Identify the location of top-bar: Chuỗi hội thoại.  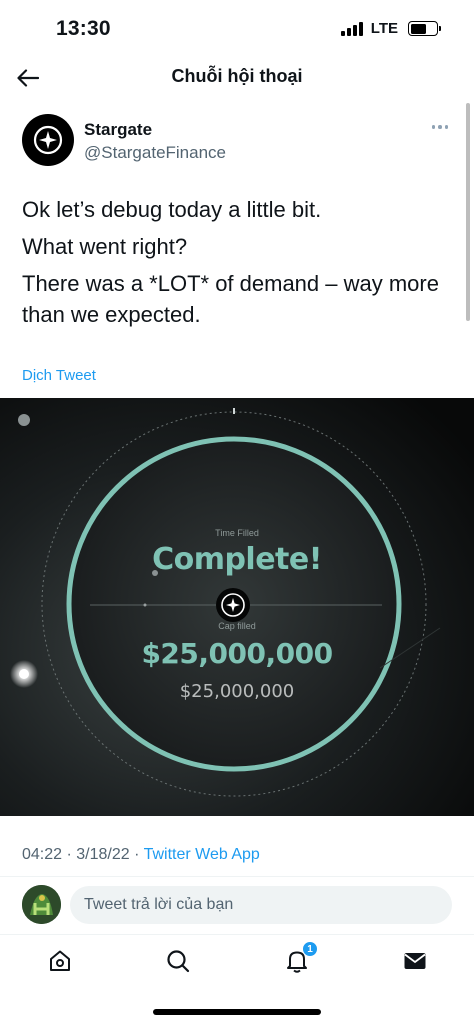
(237, 77).